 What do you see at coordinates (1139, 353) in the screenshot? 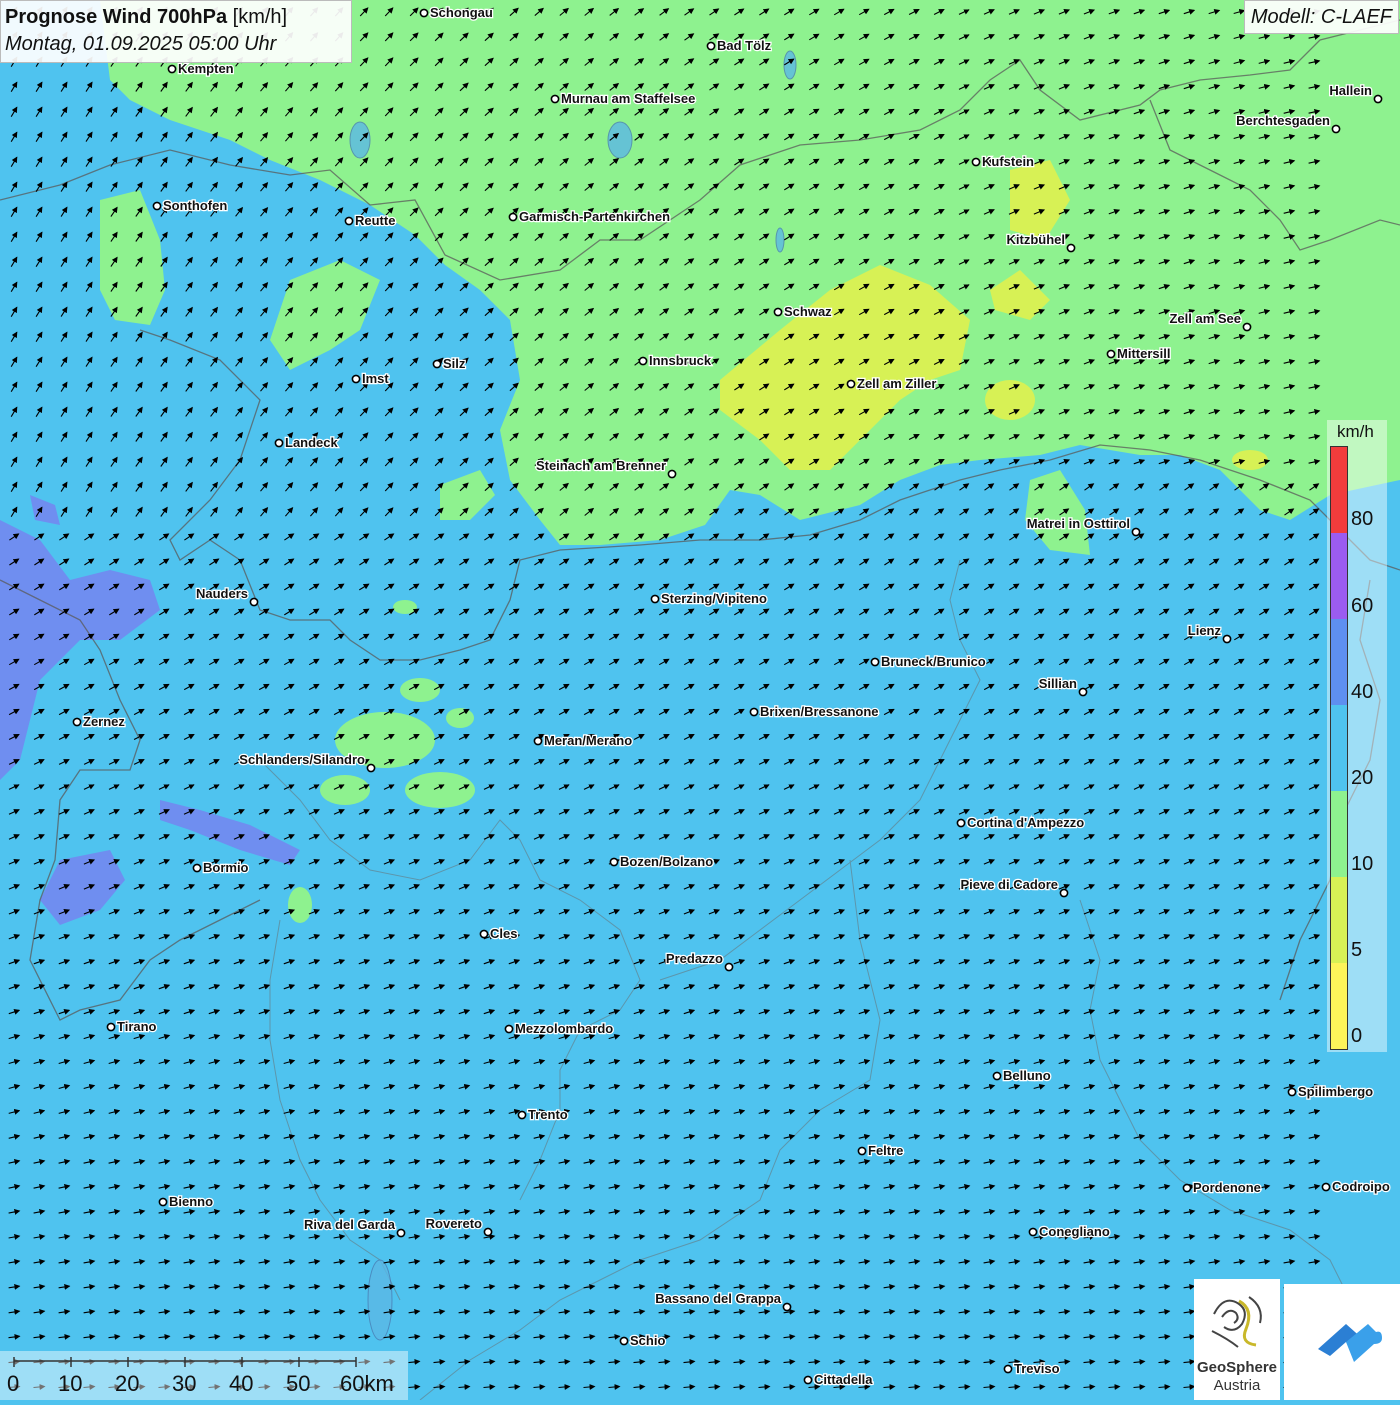
I see `city-marker: Mittersill` at bounding box center [1139, 353].